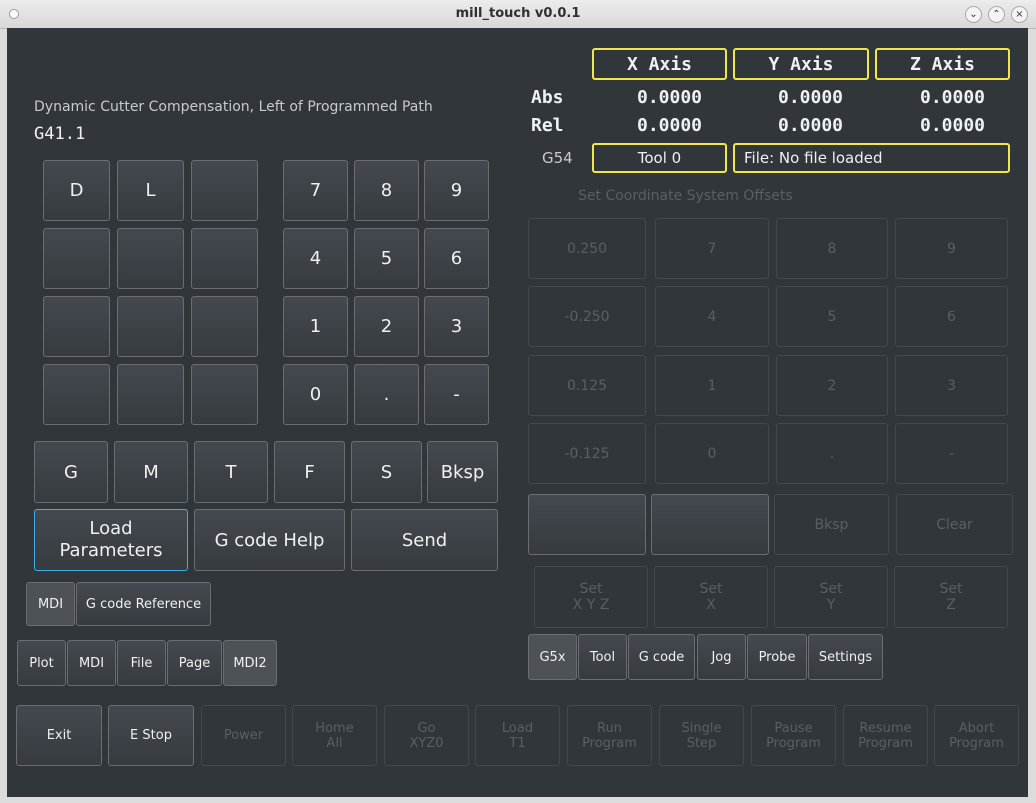 The image size is (1036, 803). I want to click on set-offset-button-1: Set X, so click(711, 597).